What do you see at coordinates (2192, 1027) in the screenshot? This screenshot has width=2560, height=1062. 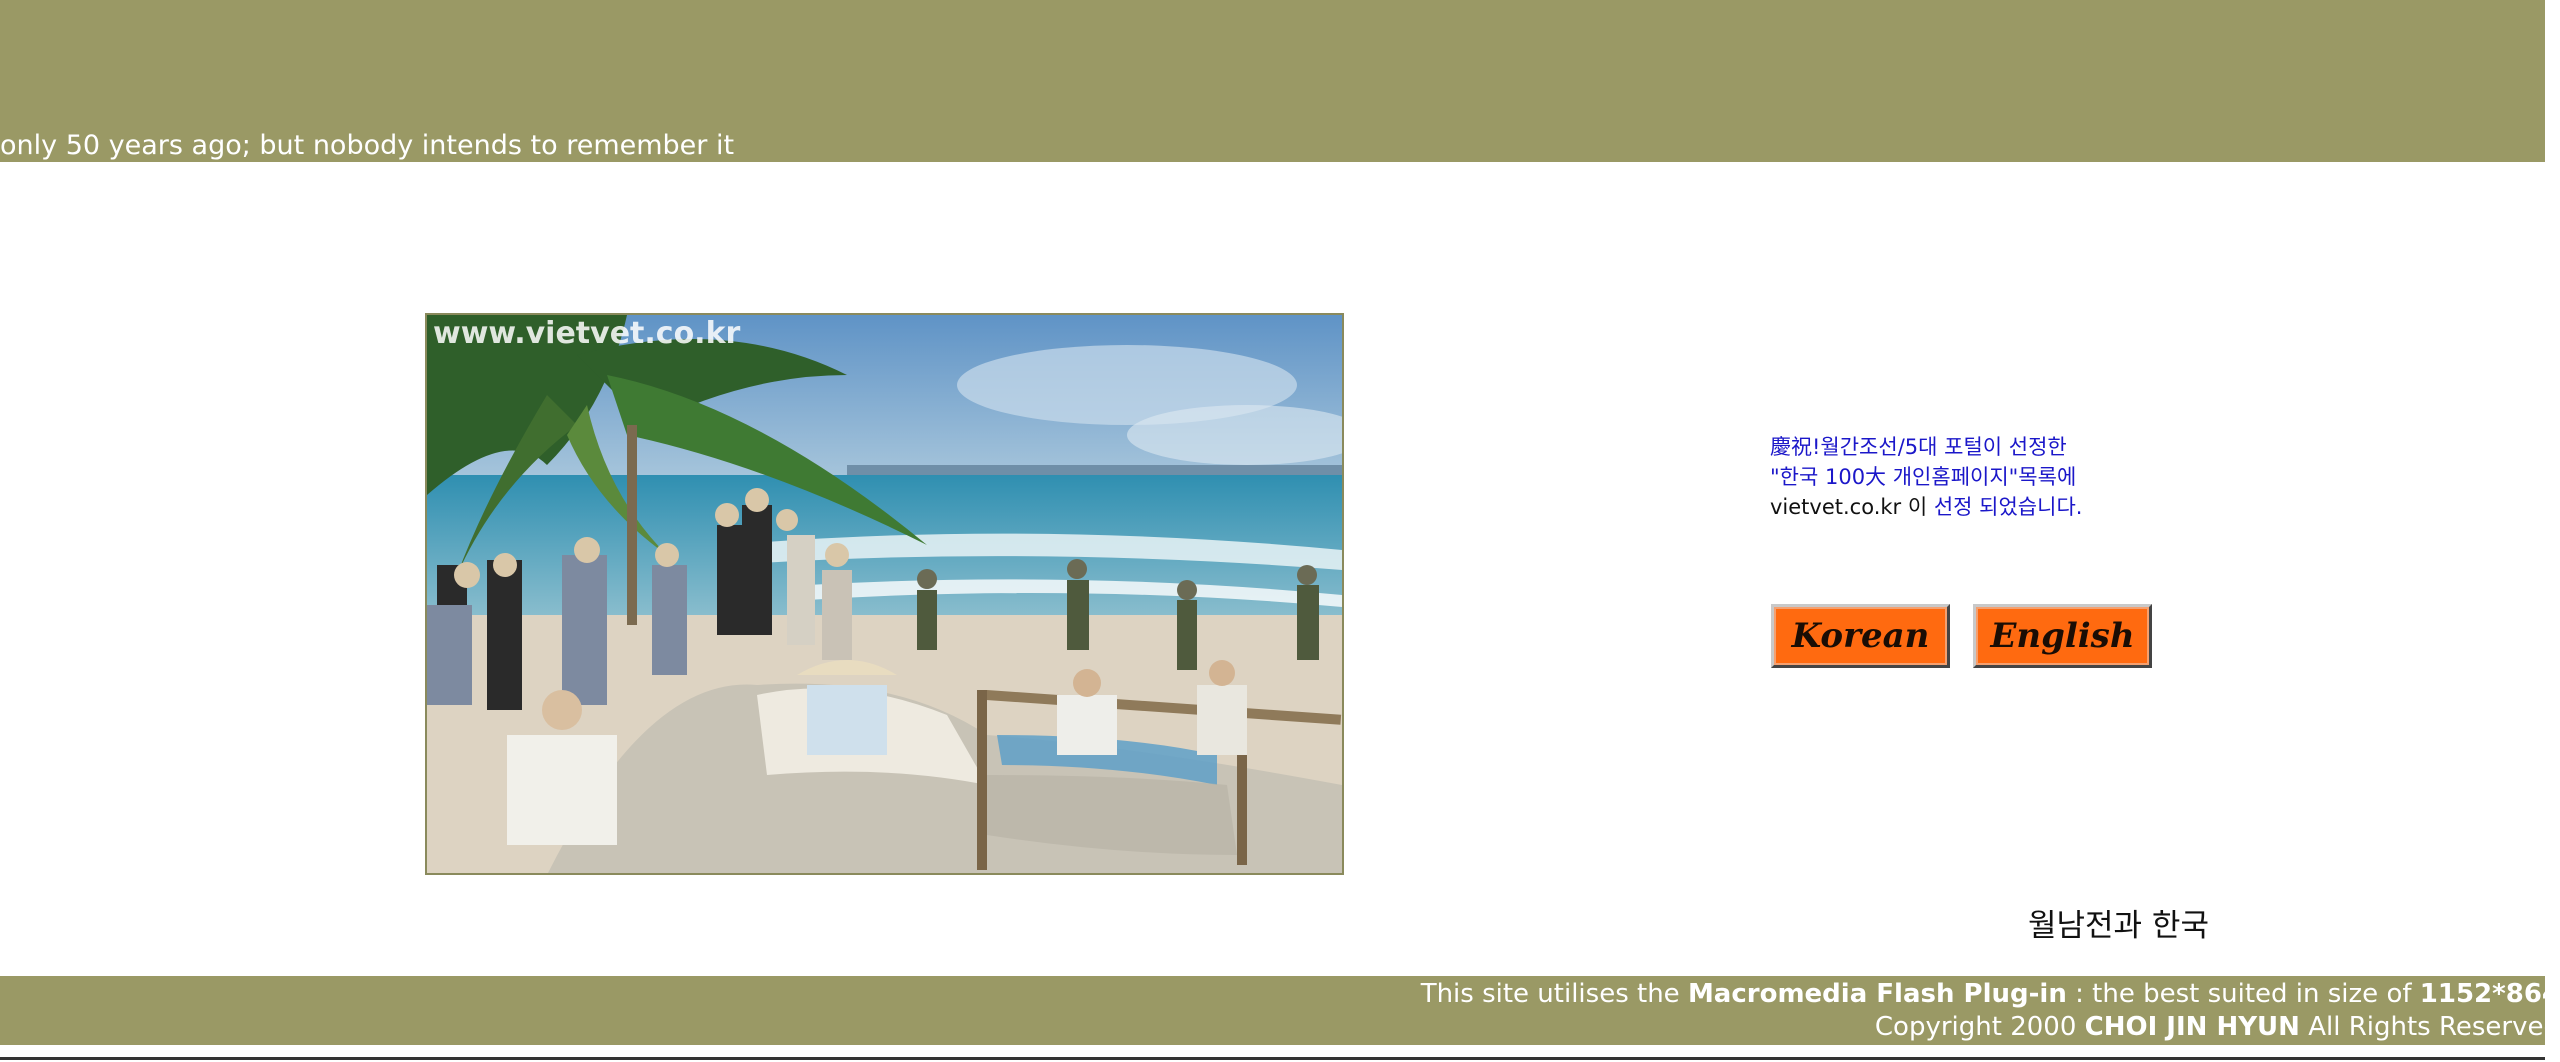 I see `footer-author: CHOI JIN HYUN` at bounding box center [2192, 1027].